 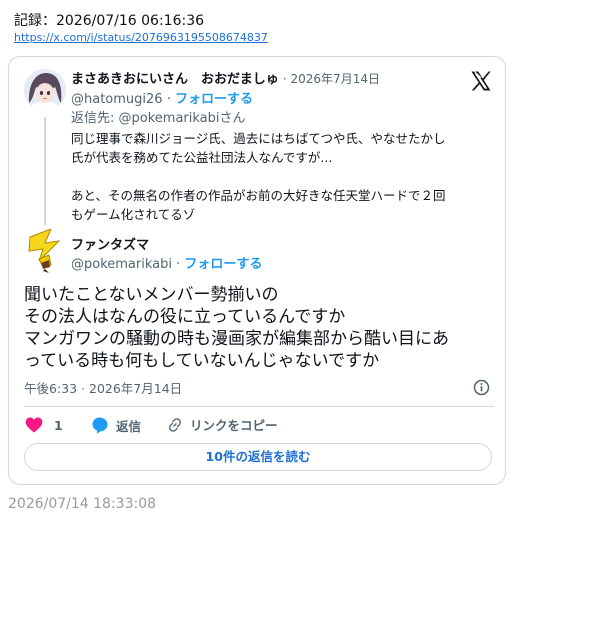 What do you see at coordinates (45, 90) in the screenshot?
I see `parent-avatar` at bounding box center [45, 90].